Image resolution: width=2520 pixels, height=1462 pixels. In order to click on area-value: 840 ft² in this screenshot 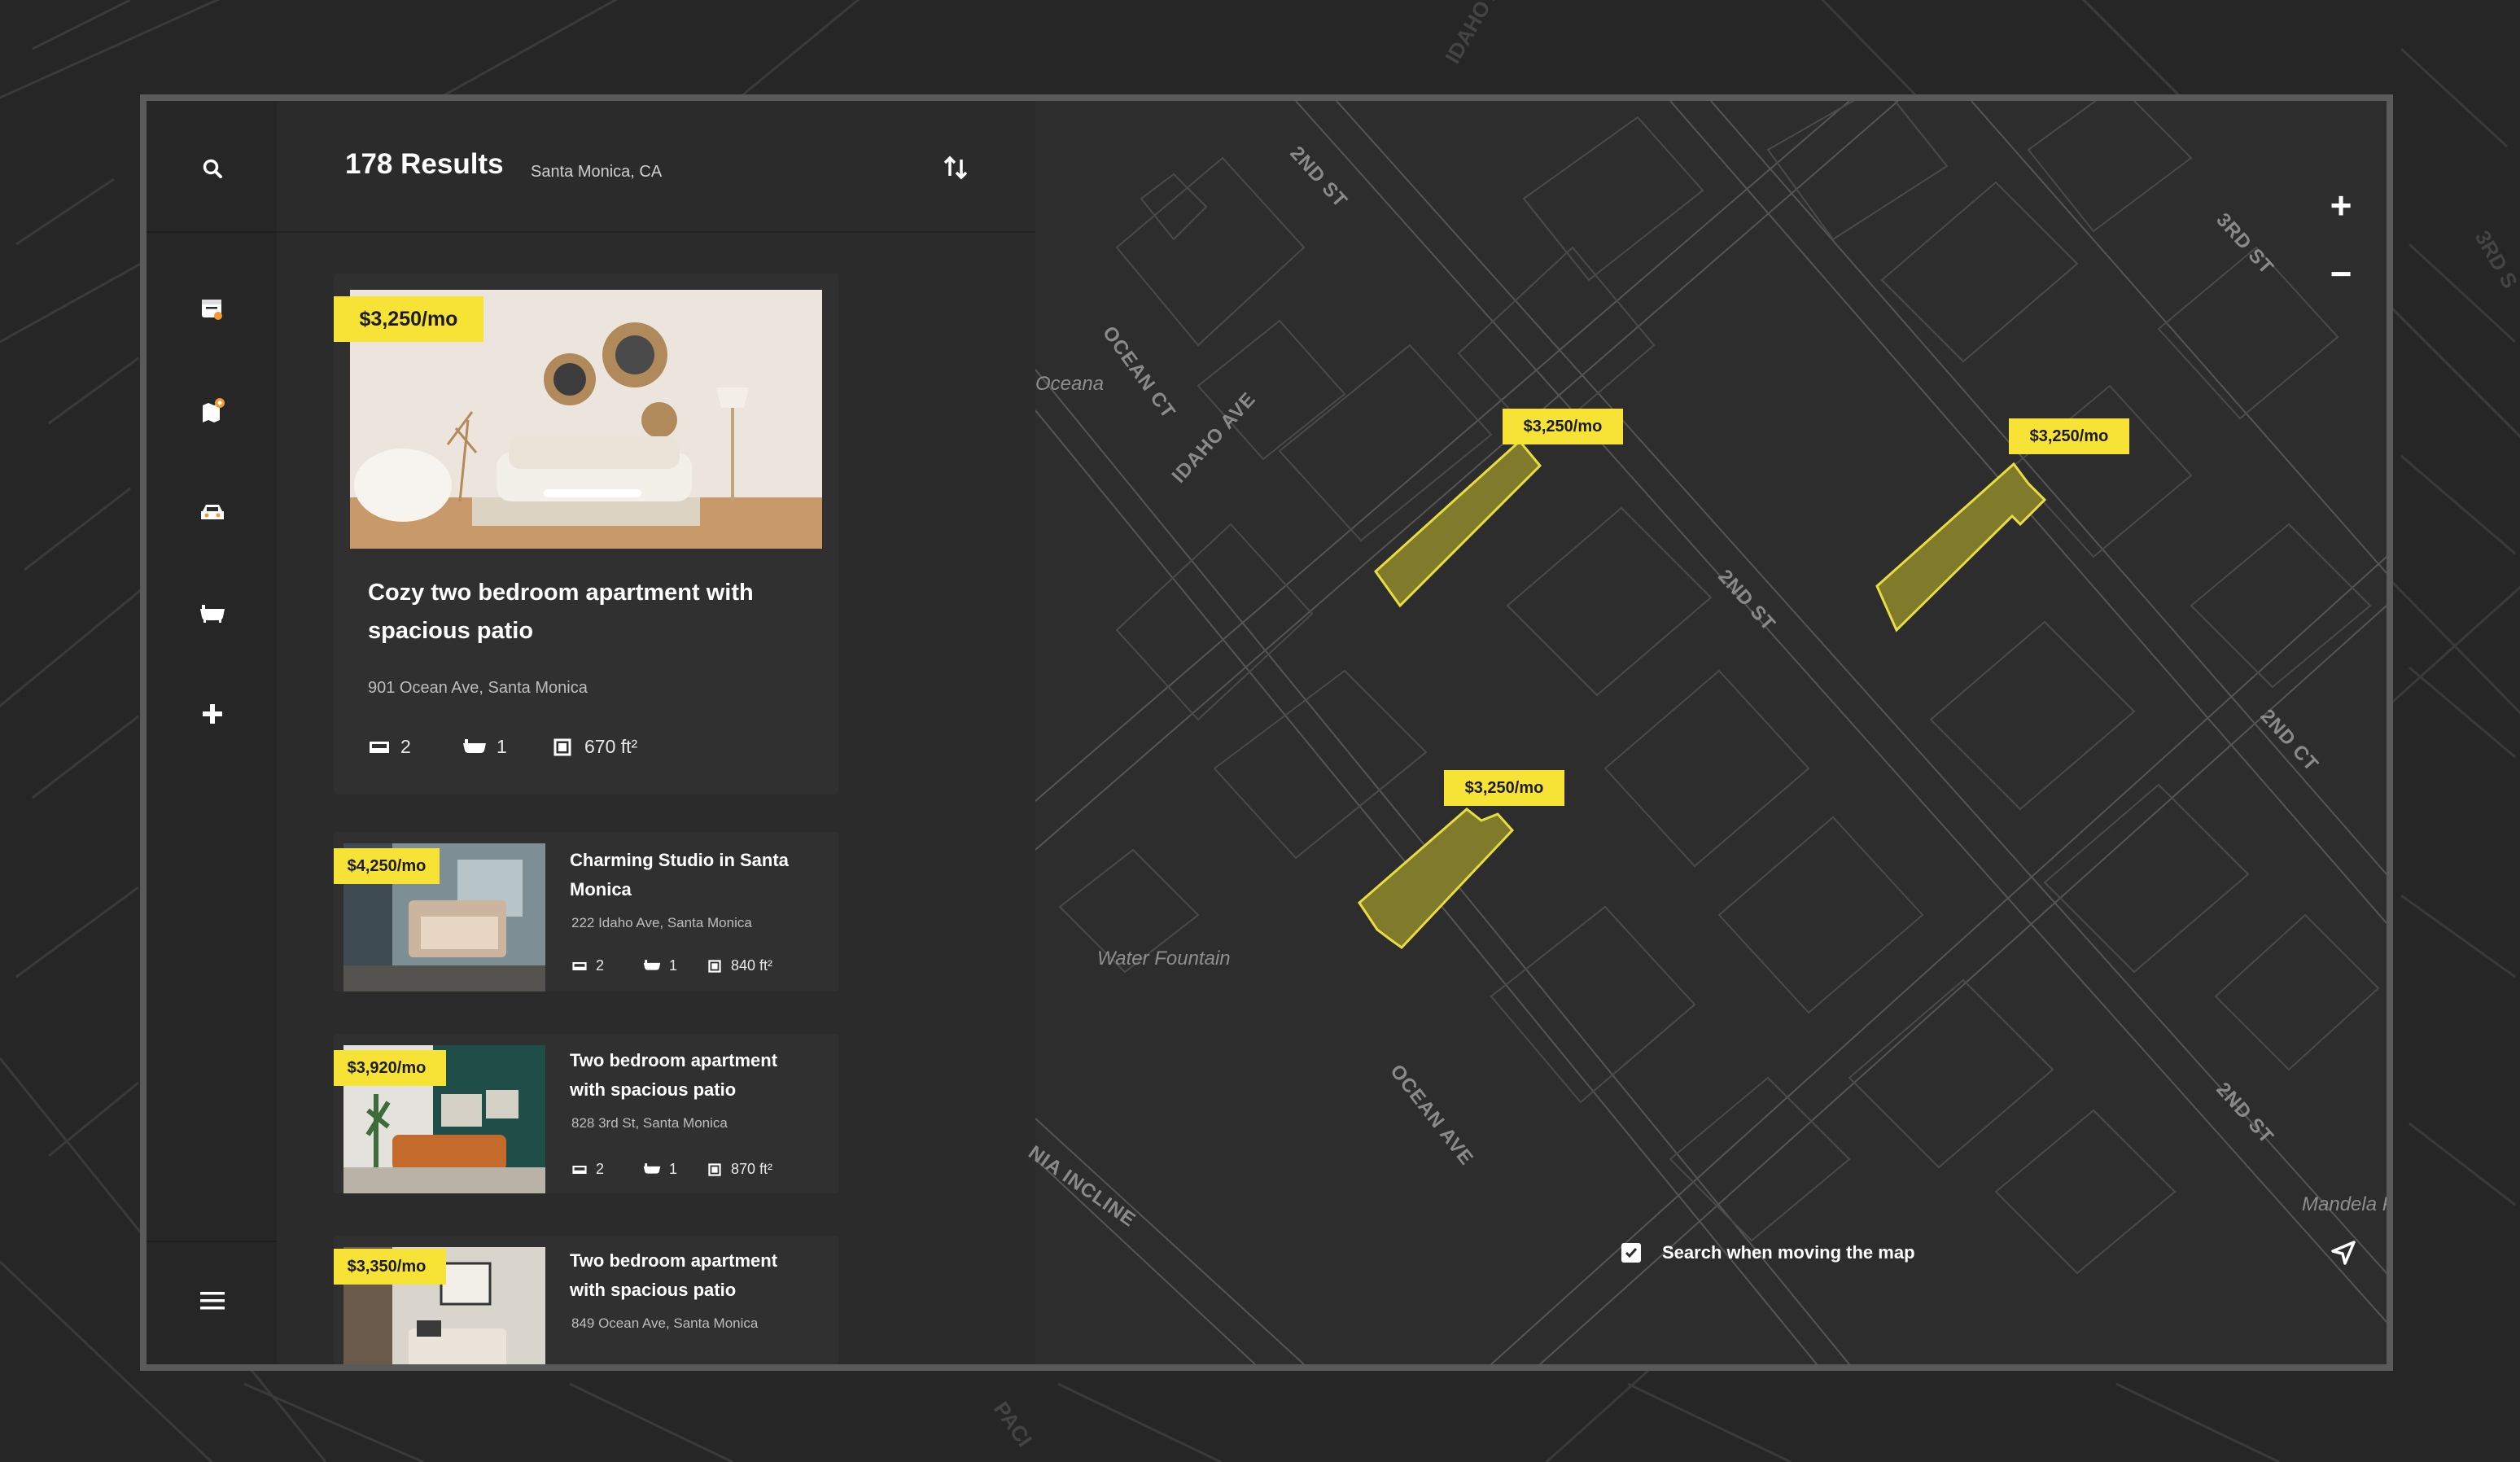, I will do `click(752, 965)`.